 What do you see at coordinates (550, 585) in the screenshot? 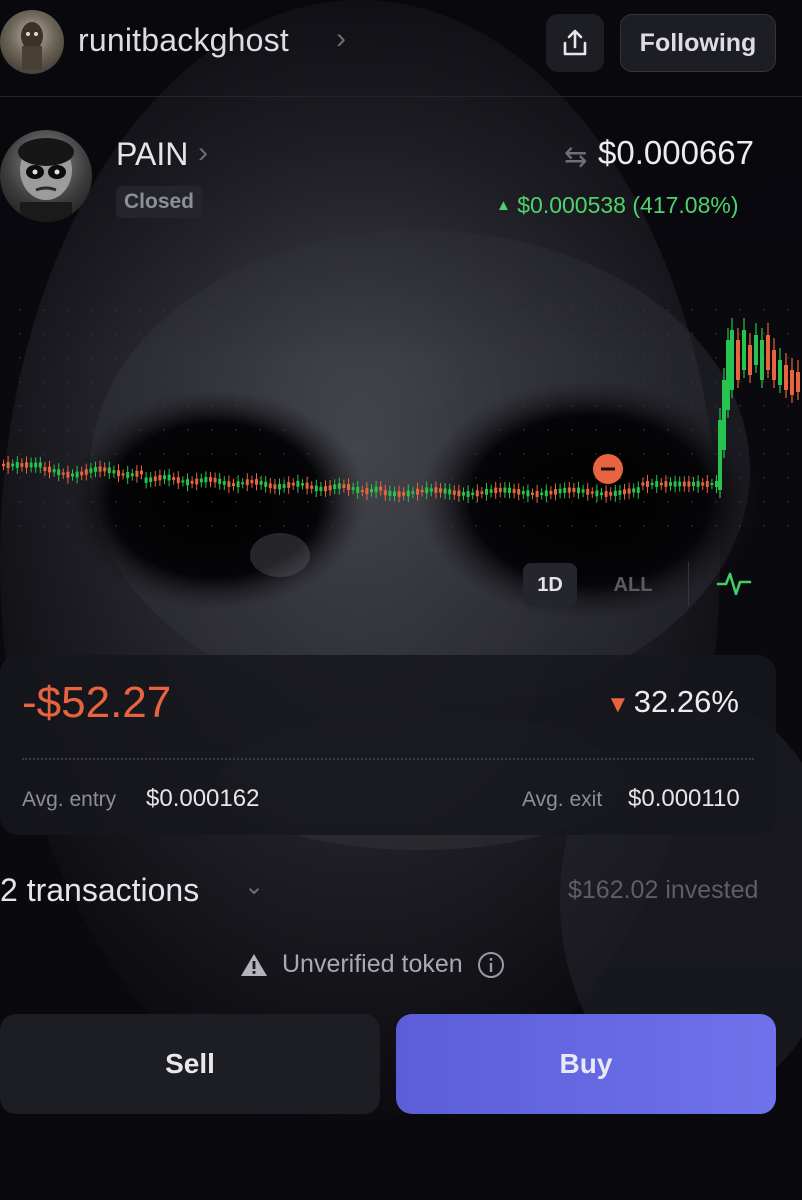
I see `timeframe-1d-button: 1D` at bounding box center [550, 585].